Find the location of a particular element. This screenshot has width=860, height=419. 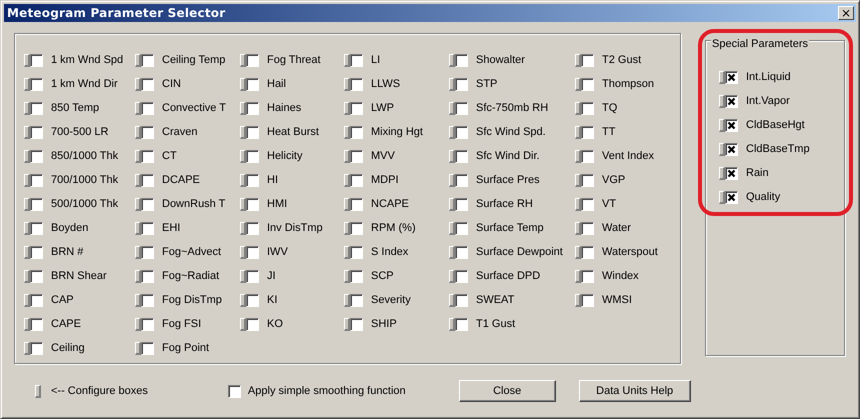

close-button: × is located at coordinates (846, 13).